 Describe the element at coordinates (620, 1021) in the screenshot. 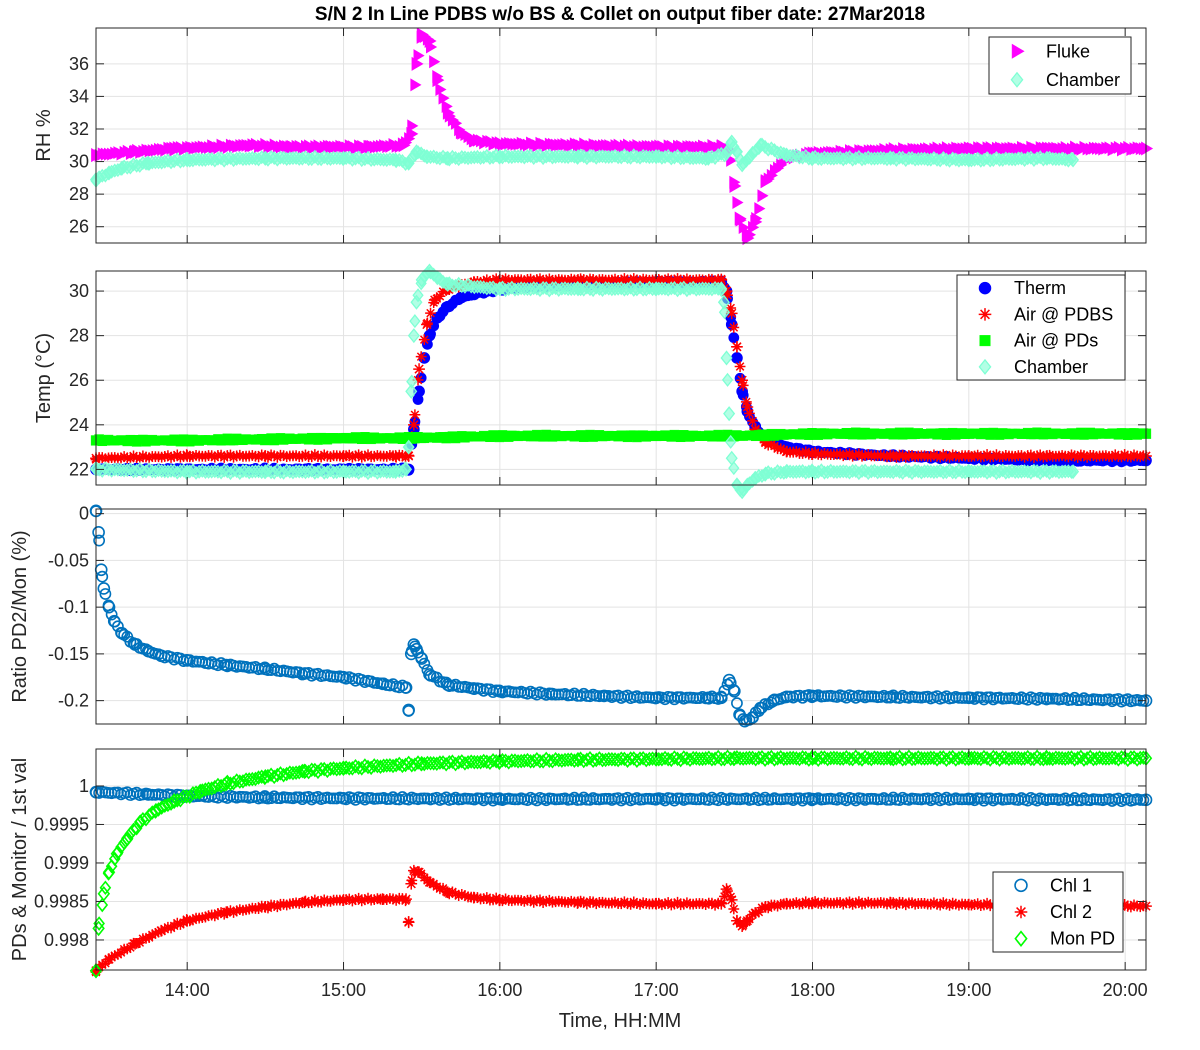

I see `x-axis-label: Time, HH:MM` at that location.